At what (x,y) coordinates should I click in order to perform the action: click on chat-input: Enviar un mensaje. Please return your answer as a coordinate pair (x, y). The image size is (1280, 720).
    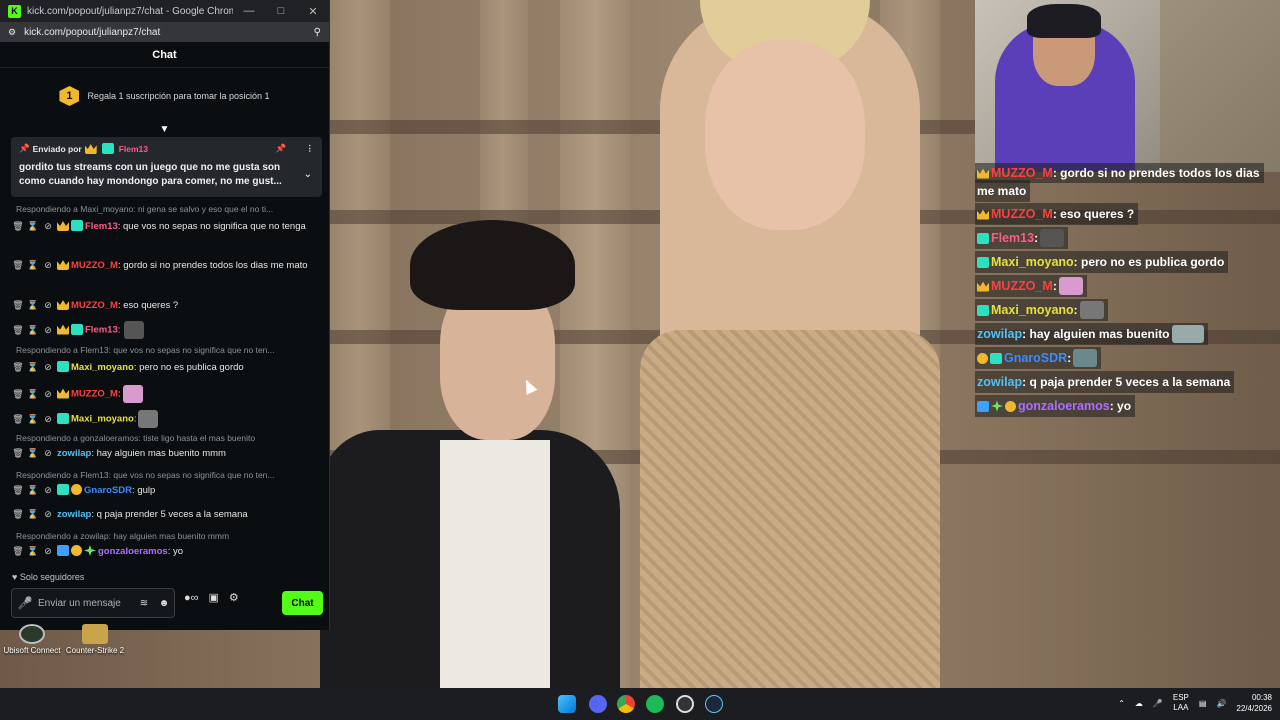
    Looking at the image, I should click on (86, 603).